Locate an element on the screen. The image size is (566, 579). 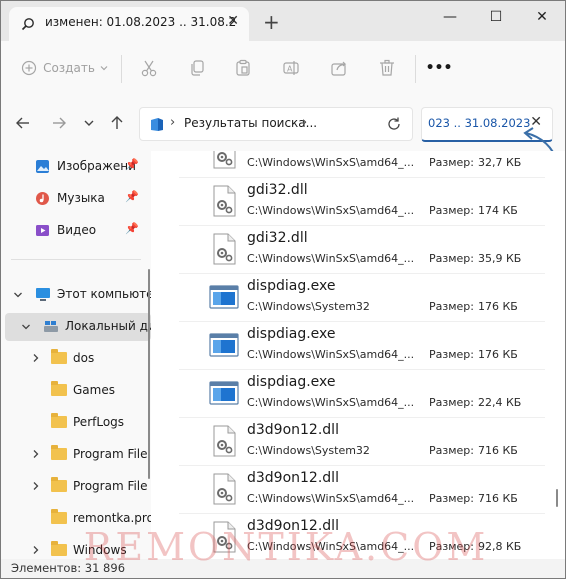
tab-title: изменен: 01.08.2023 .. 31.08.2 is located at coordinates (141, 22).